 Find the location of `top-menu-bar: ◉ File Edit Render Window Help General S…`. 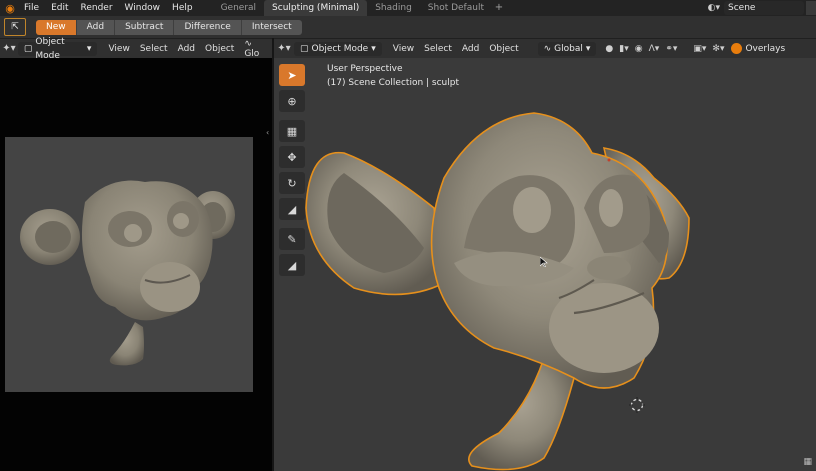

top-menu-bar: ◉ File Edit Render Window Help General S… is located at coordinates (408, 8).